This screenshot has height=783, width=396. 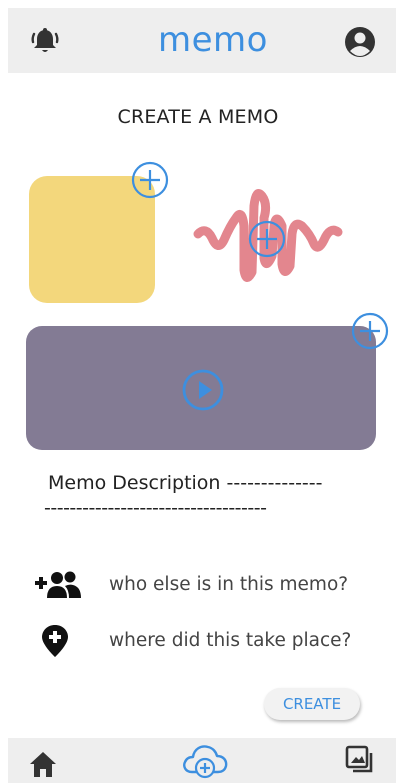 I want to click on memo-description-line: -----------------------------------, so click(x=155, y=508).